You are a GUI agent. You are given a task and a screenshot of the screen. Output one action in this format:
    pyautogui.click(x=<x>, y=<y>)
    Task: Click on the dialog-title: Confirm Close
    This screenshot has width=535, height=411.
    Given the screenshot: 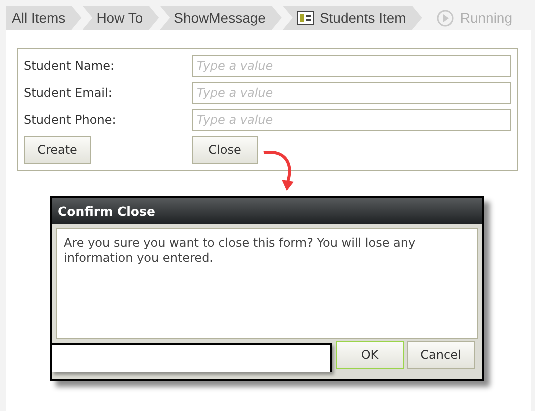 What is the action you would take?
    pyautogui.click(x=267, y=211)
    